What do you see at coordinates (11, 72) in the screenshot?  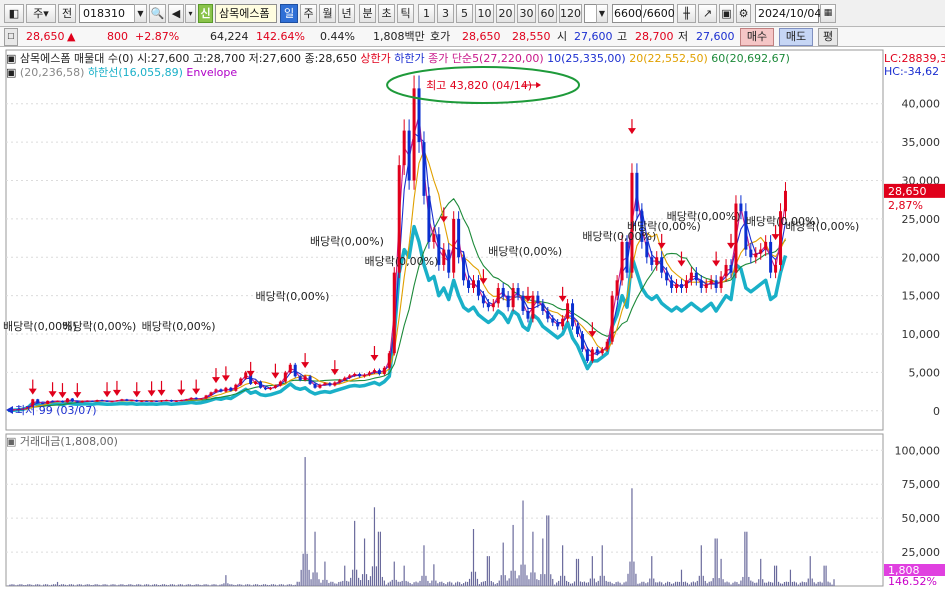 I see `envelope-icon: ▣` at bounding box center [11, 72].